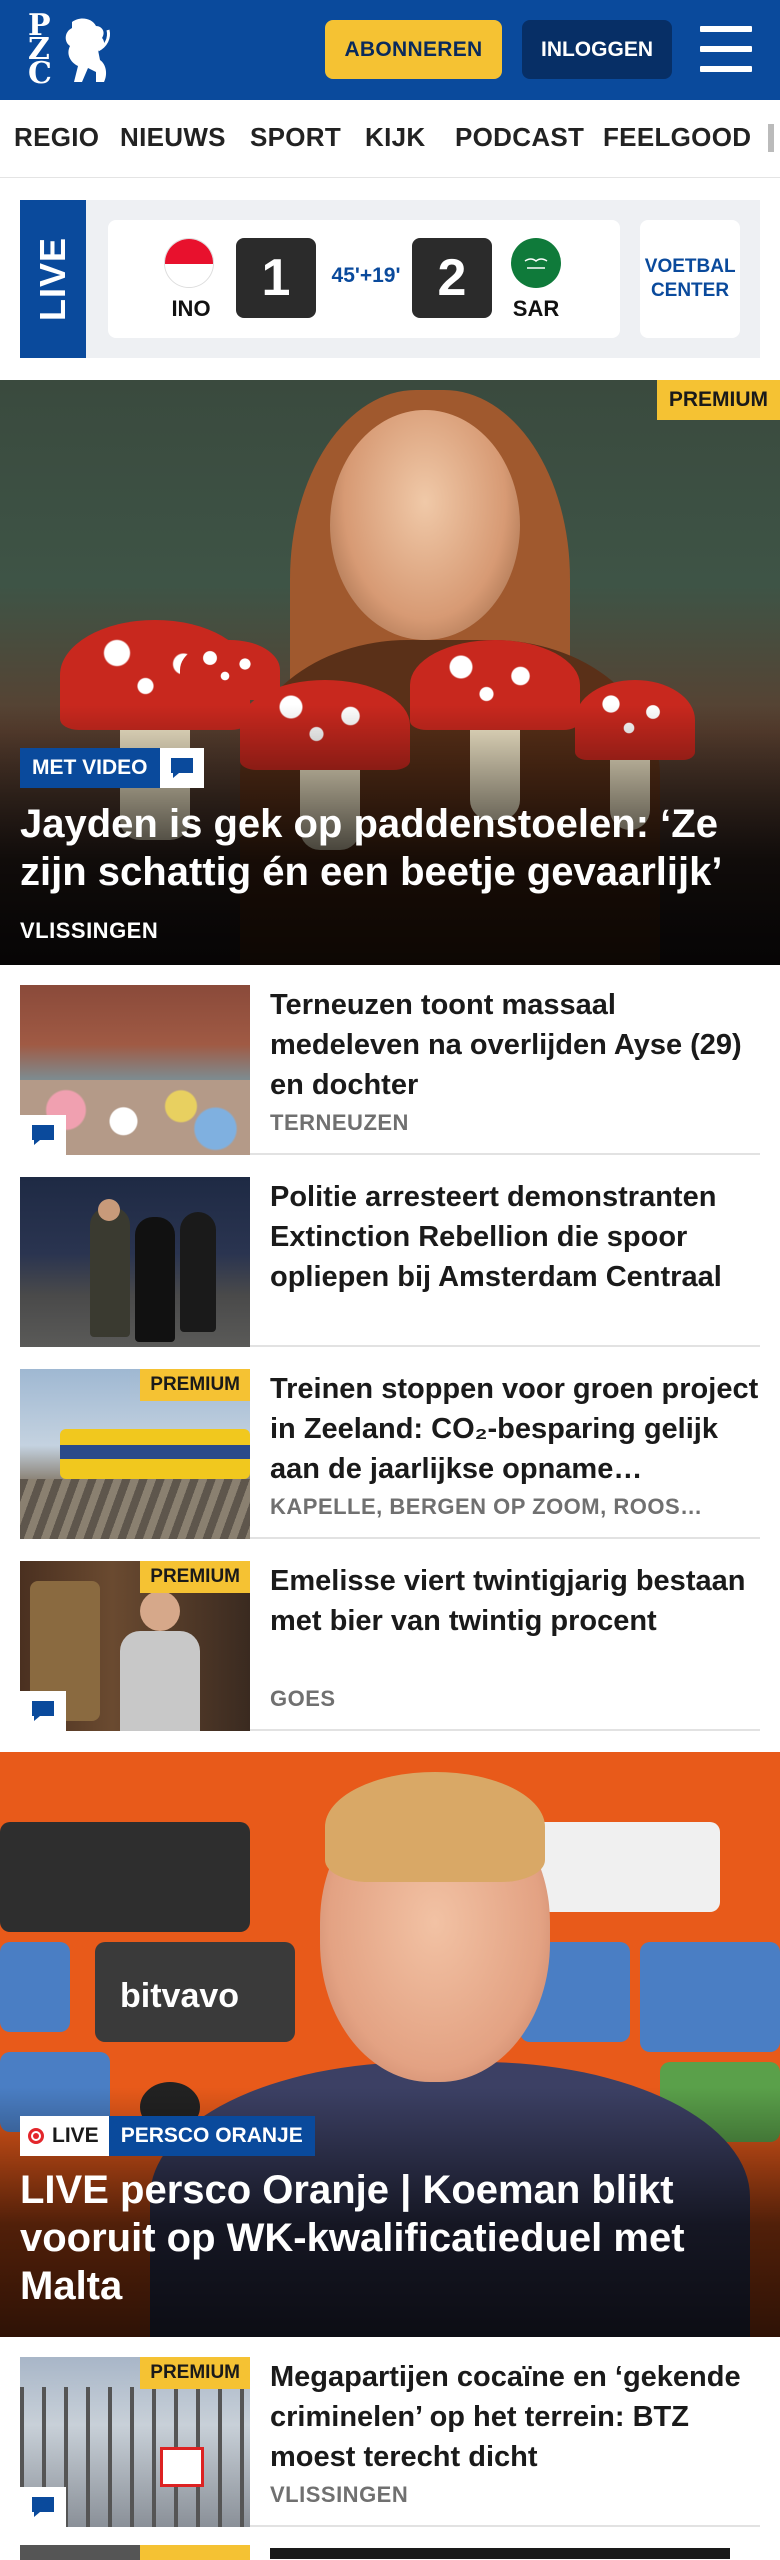  What do you see at coordinates (75, 2135) in the screenshot?
I see `live-label: LIVE` at bounding box center [75, 2135].